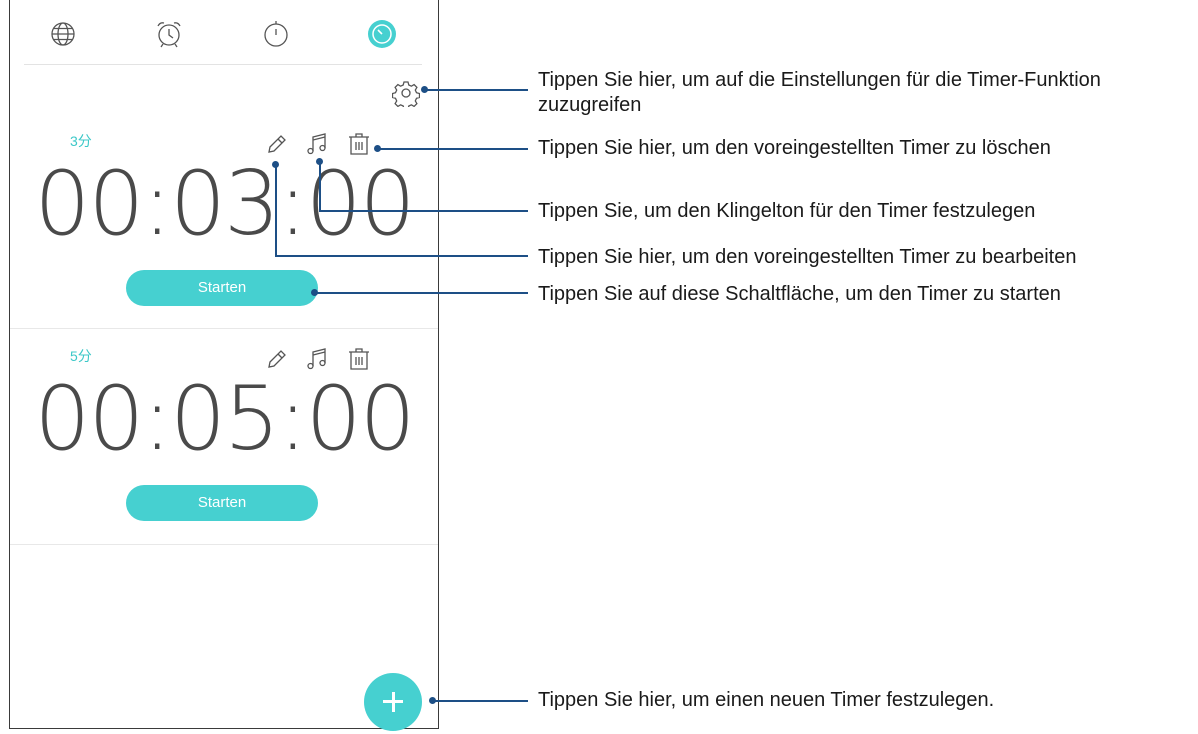  Describe the element at coordinates (393, 702) in the screenshot. I see `add-timer-button` at that location.